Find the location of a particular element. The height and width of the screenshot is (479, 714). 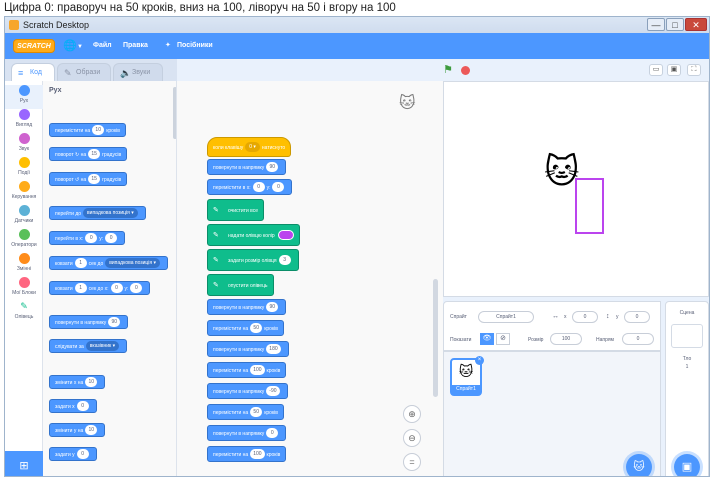

script-point-direction: повернути в напрямку 180 is located at coordinates (248, 349).